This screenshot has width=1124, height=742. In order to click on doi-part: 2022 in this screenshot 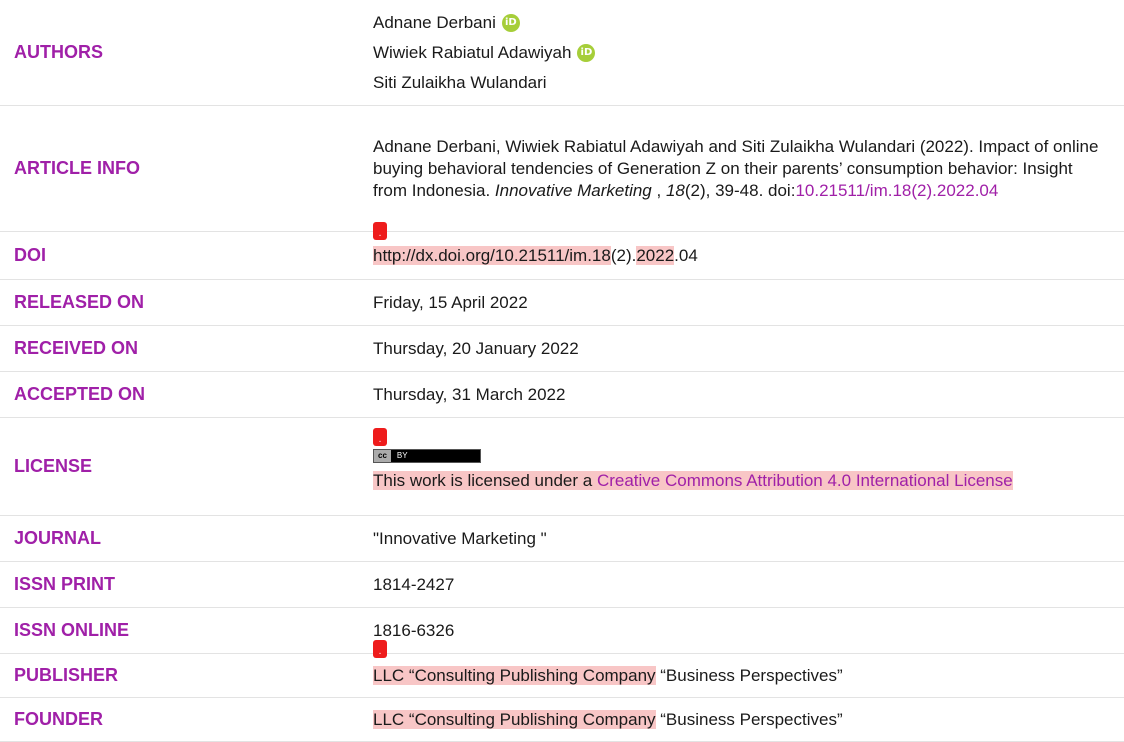, I will do `click(655, 255)`.